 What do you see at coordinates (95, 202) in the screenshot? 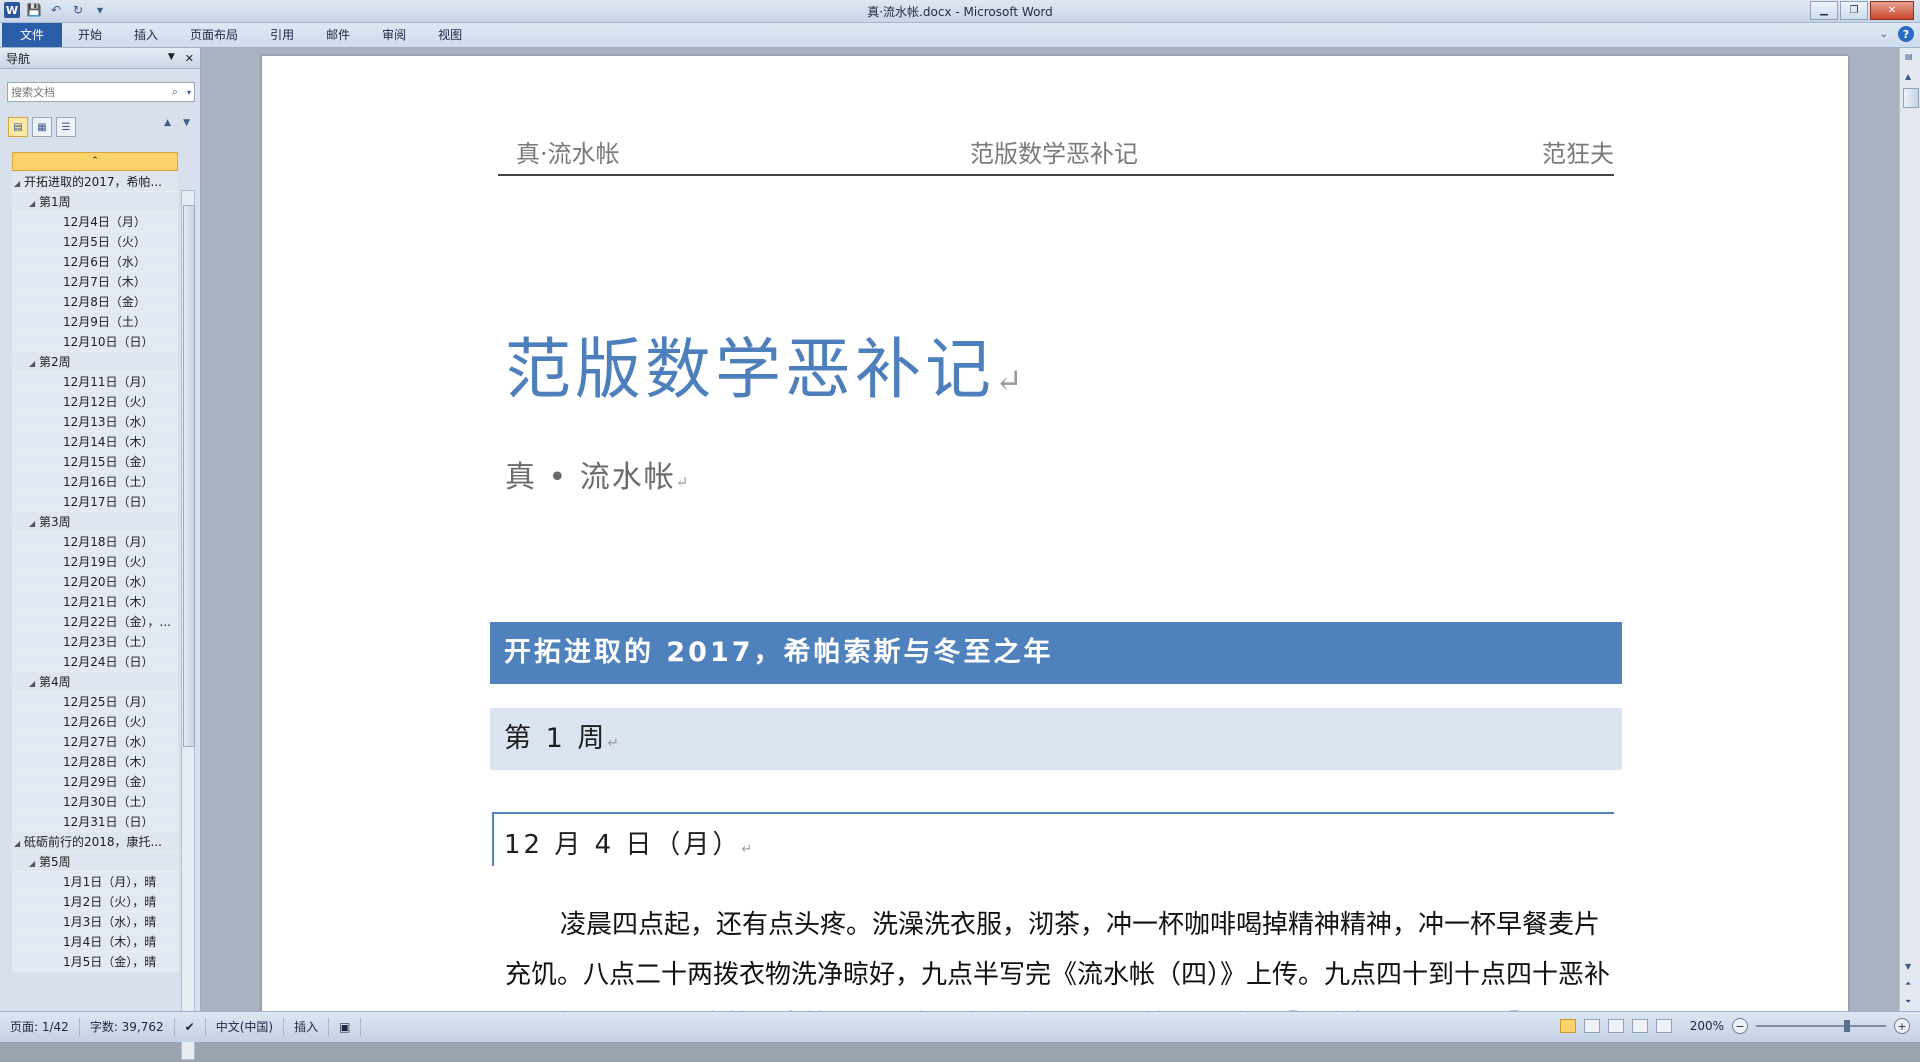
I see `nav-heading-level2: ◢ 第1周` at bounding box center [95, 202].